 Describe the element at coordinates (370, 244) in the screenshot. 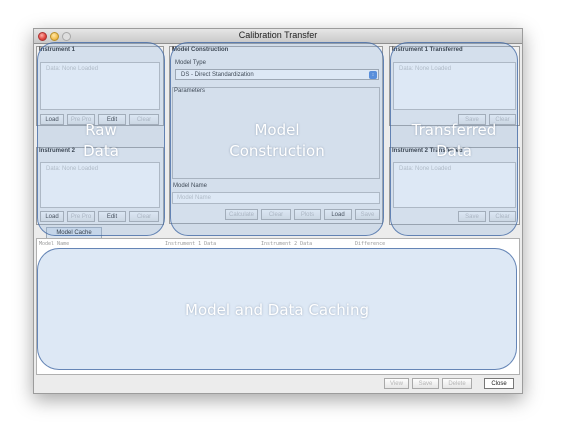

I see `column-difference: Difference` at that location.